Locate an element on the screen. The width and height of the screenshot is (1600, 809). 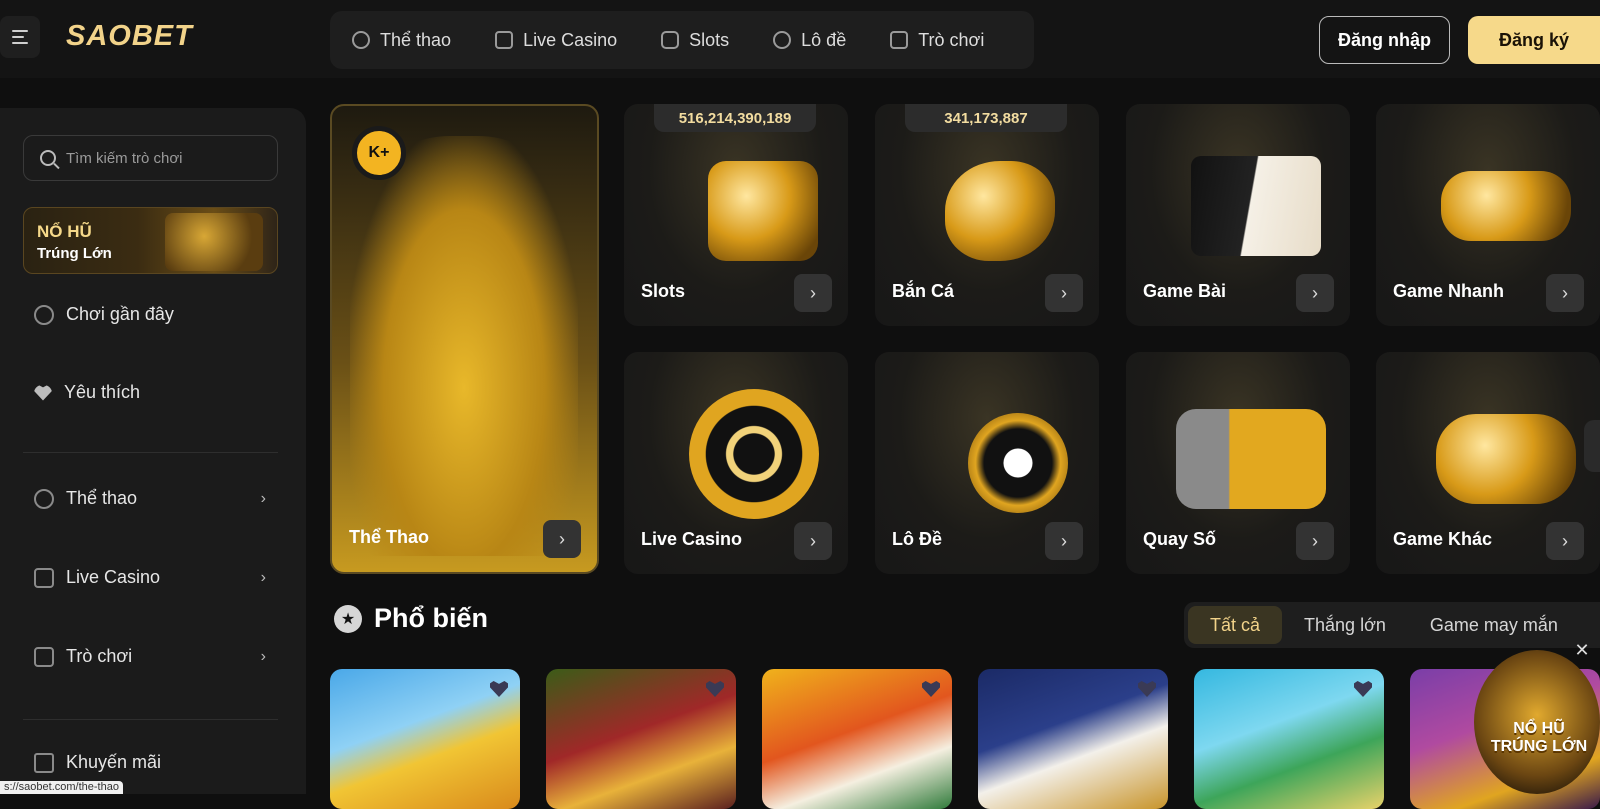
sidebar-item-the-thao: Thể thao › is located at coordinates (154, 498).